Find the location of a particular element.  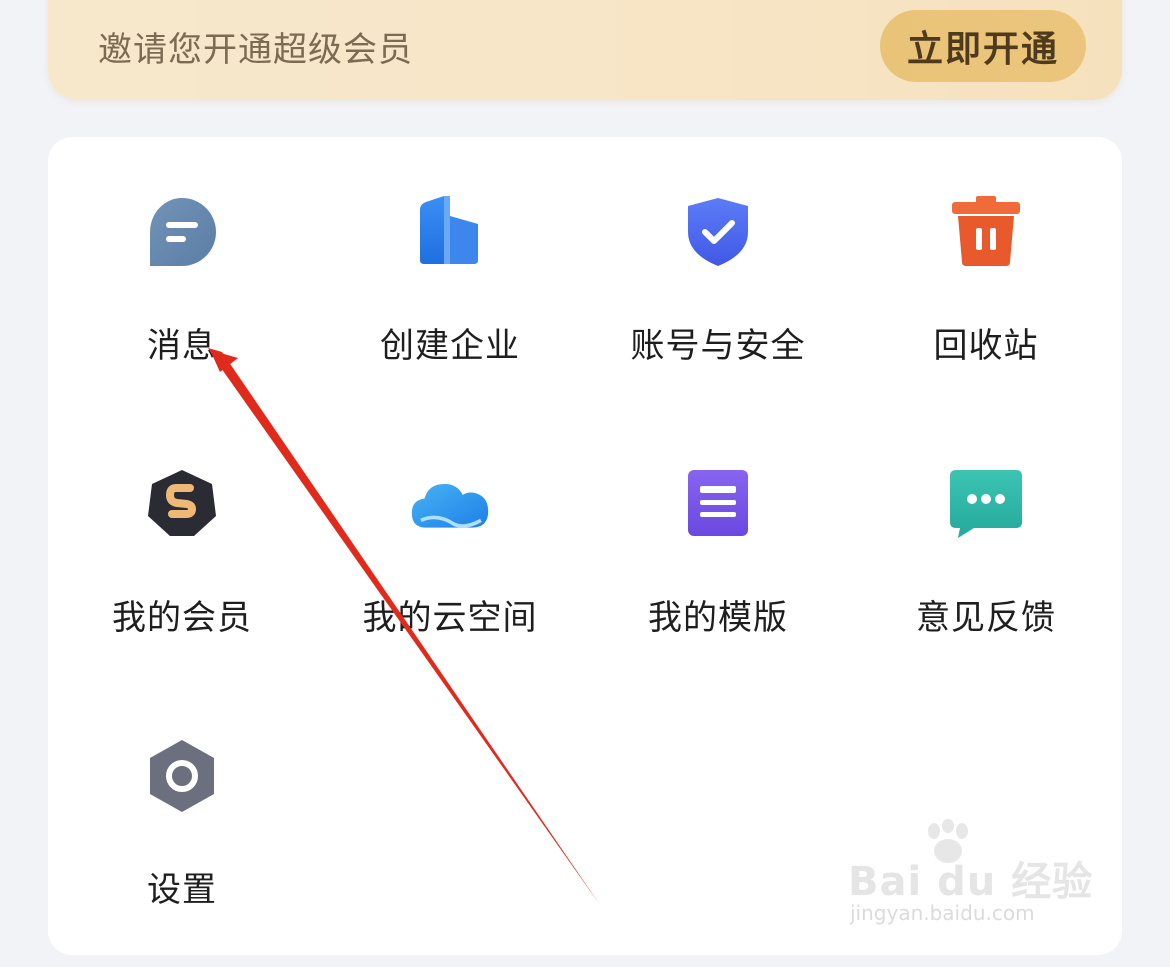

template-icon is located at coordinates (718, 503).